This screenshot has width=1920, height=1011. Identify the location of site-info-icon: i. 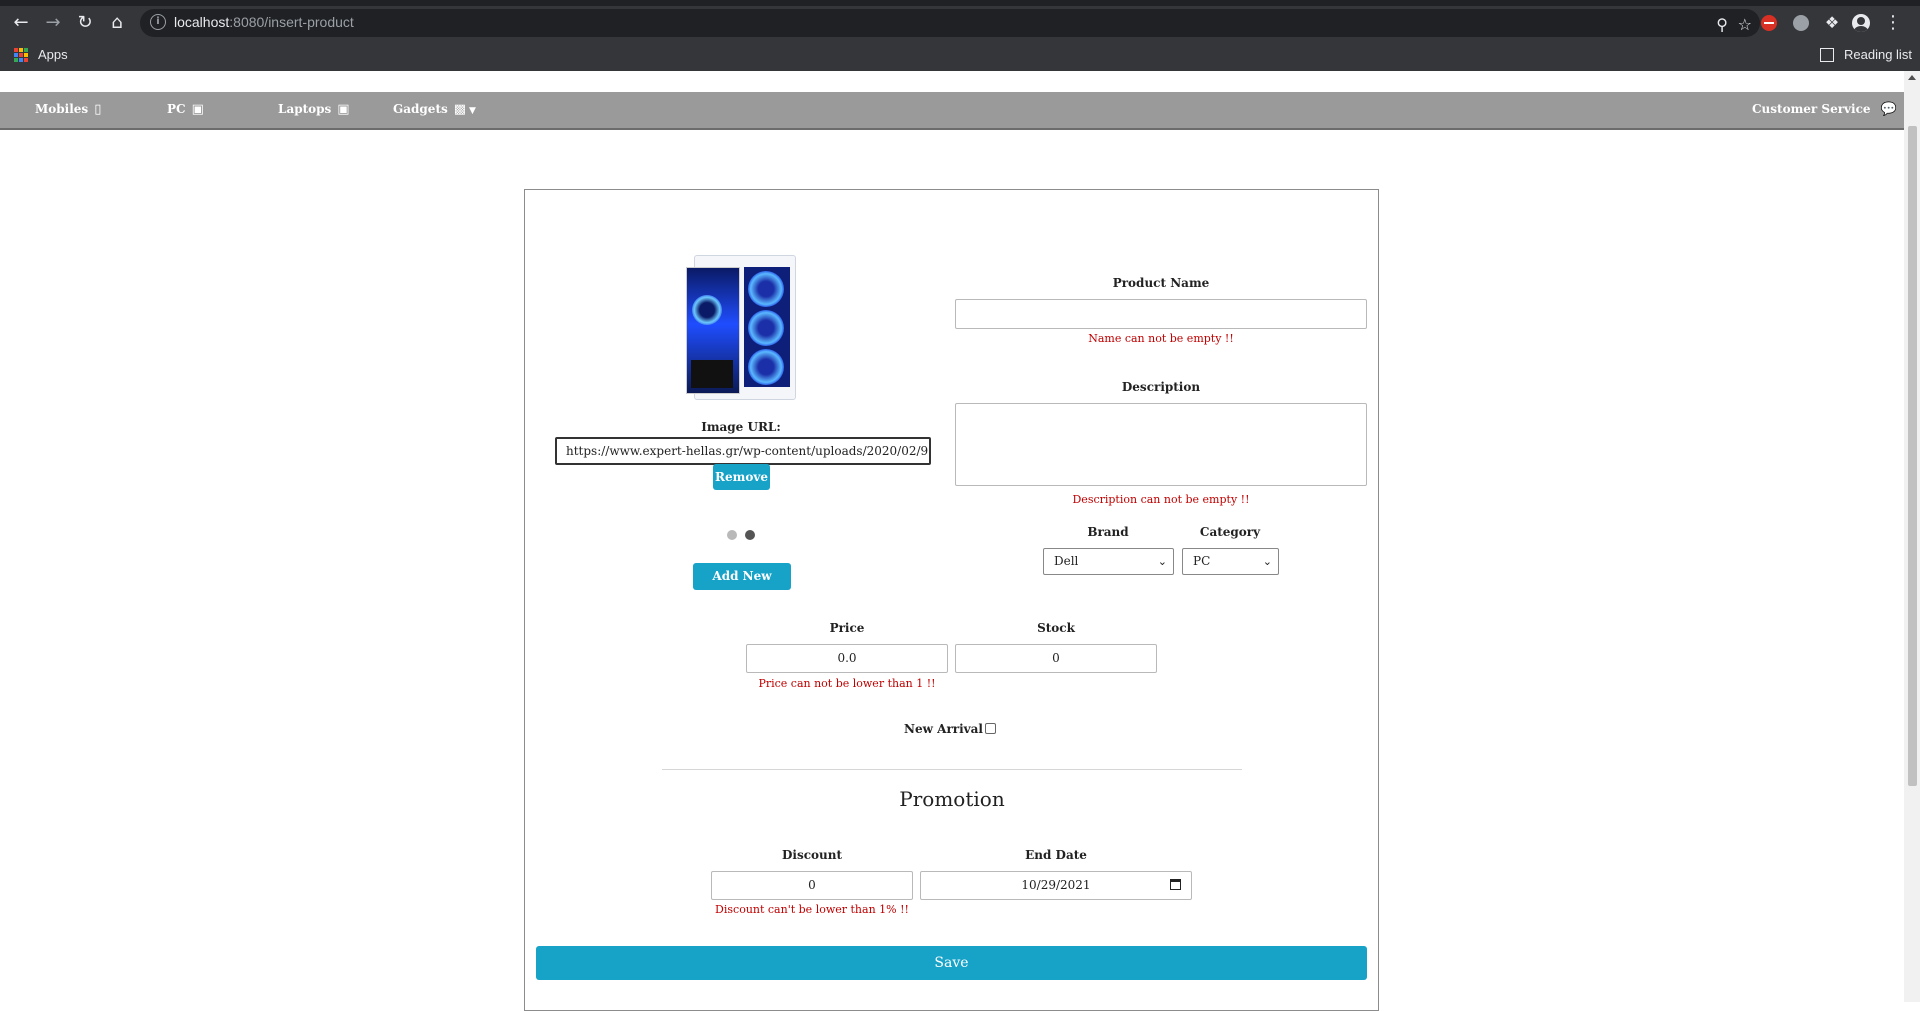
(158, 22).